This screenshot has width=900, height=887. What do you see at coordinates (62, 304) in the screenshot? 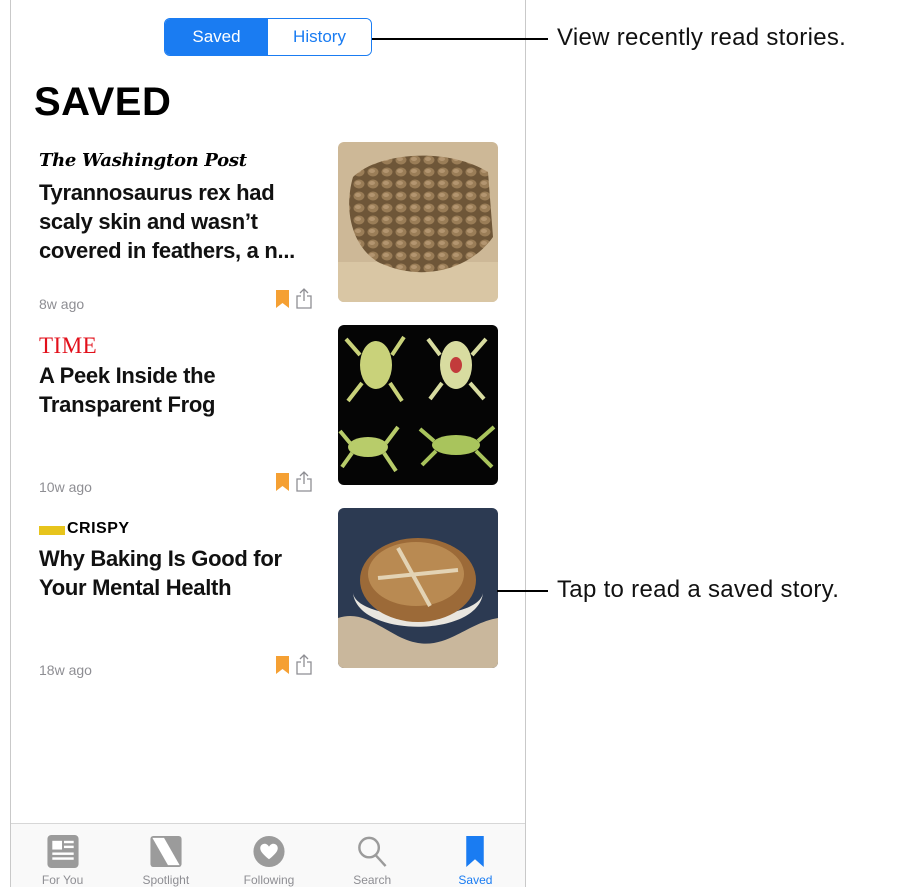
I see `article-time: 8w ago` at bounding box center [62, 304].